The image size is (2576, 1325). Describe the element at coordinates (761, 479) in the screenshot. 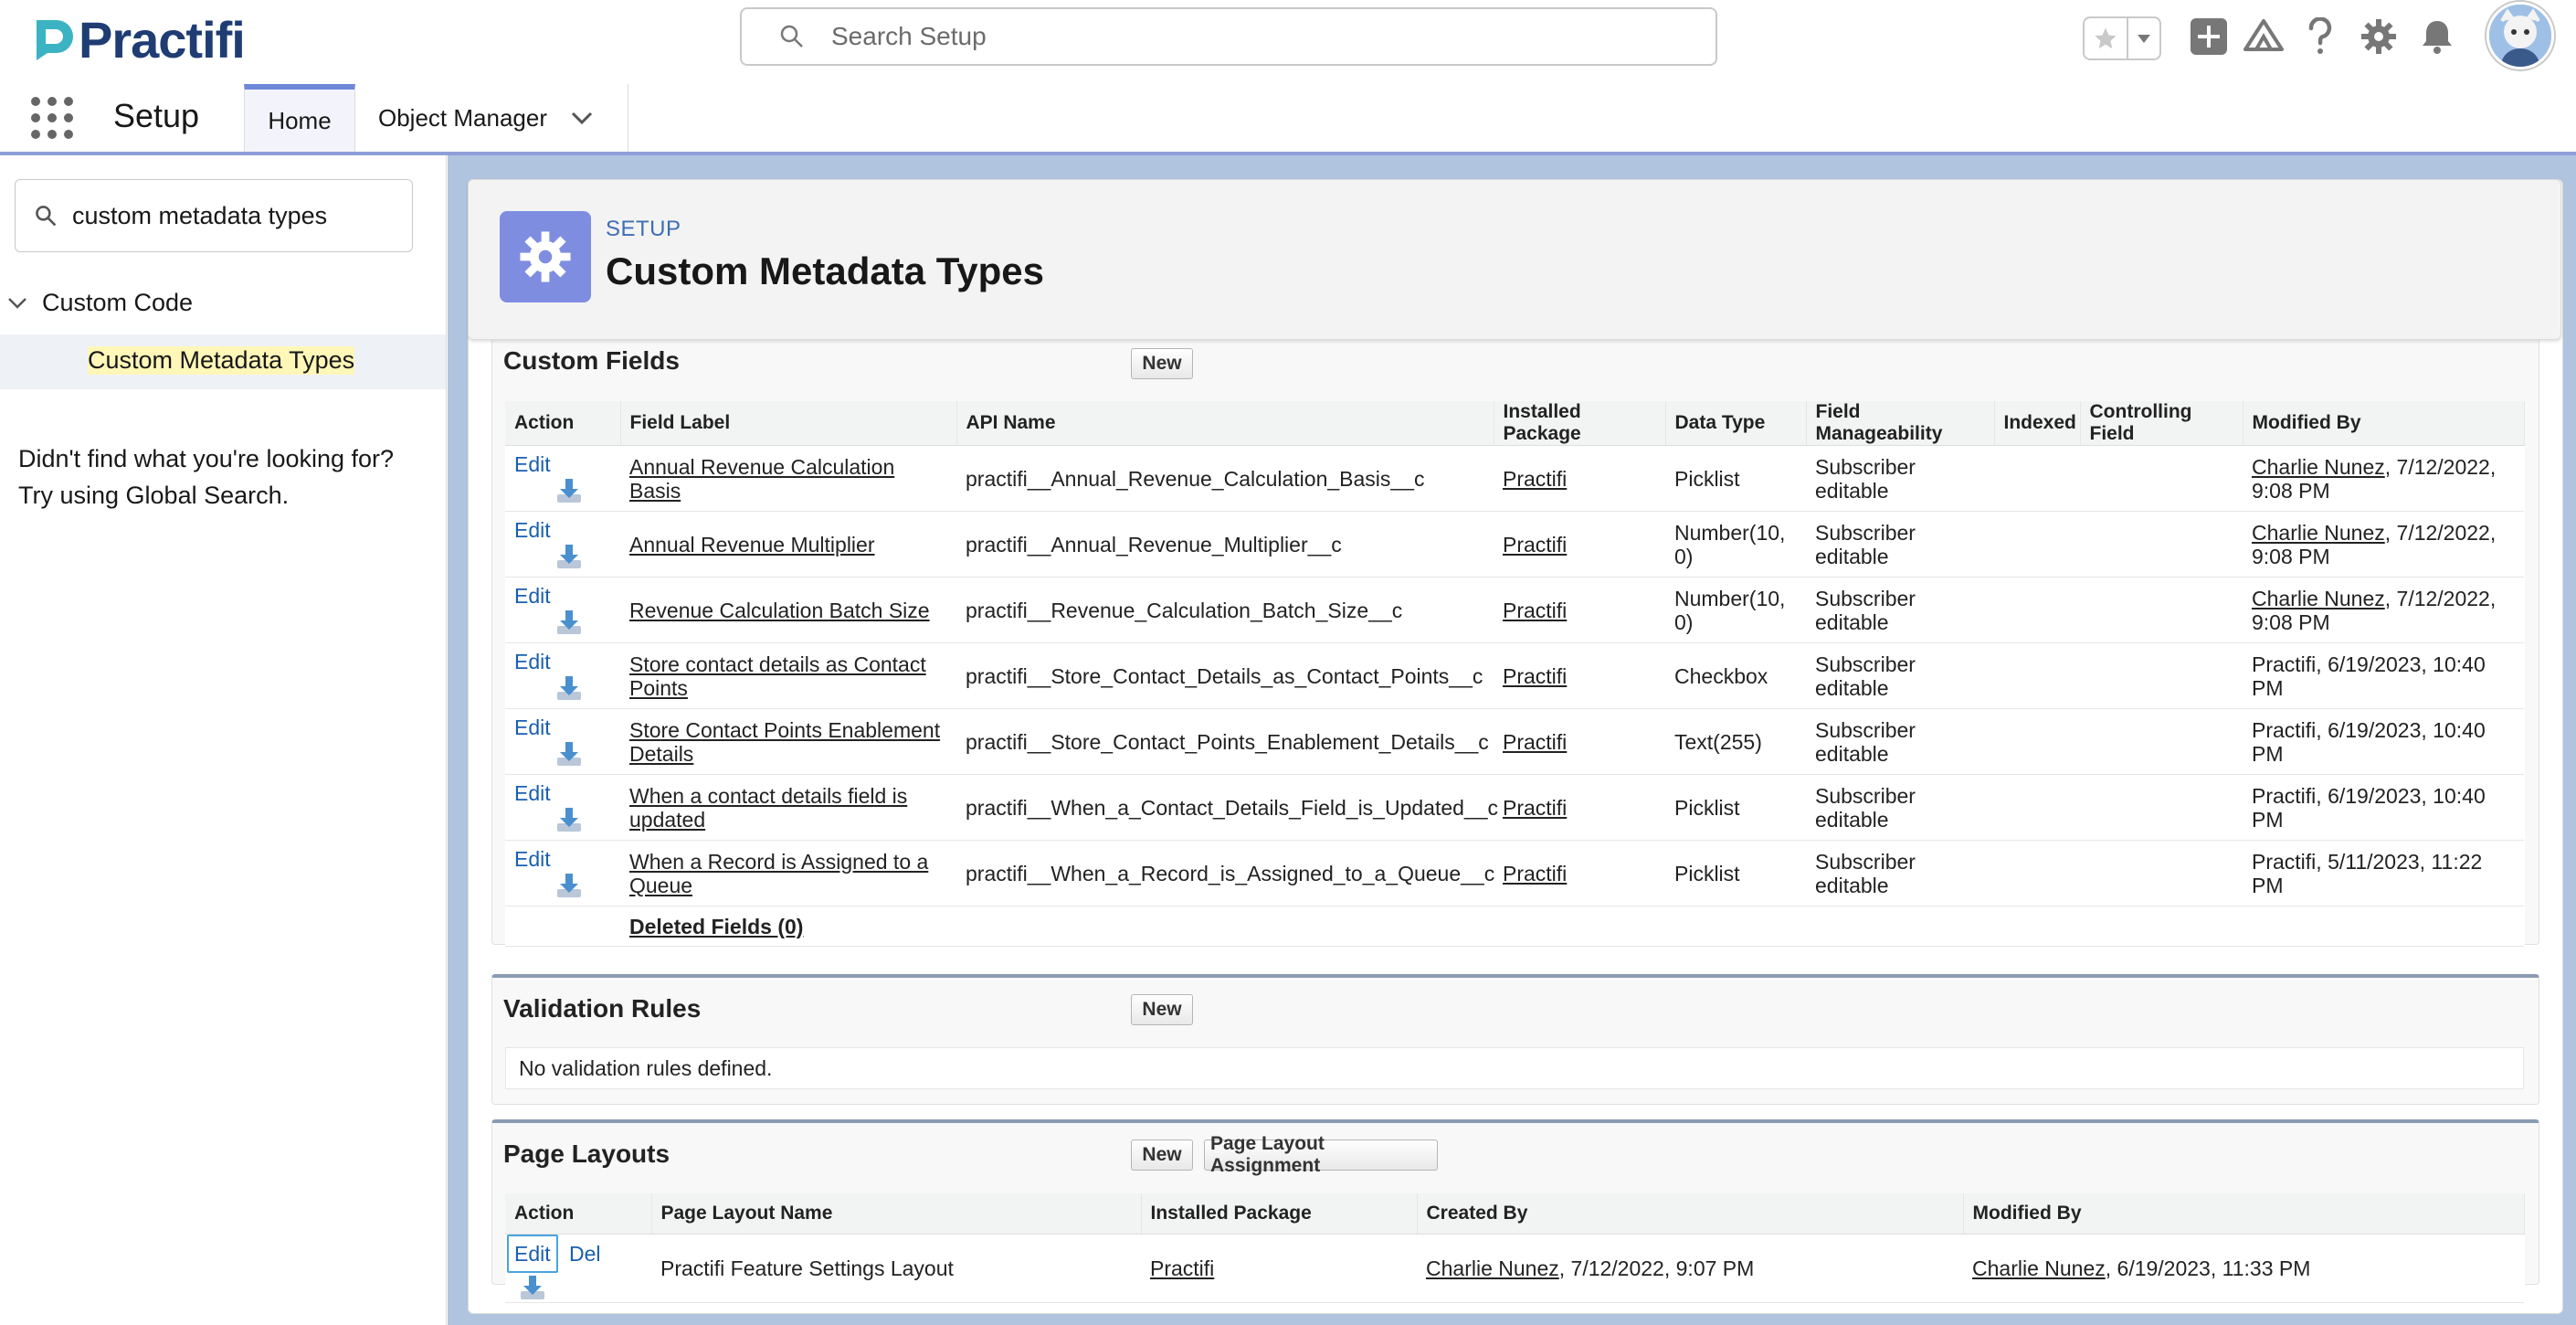

I see `field-label-link: Annual Revenue Calculation Basis` at that location.